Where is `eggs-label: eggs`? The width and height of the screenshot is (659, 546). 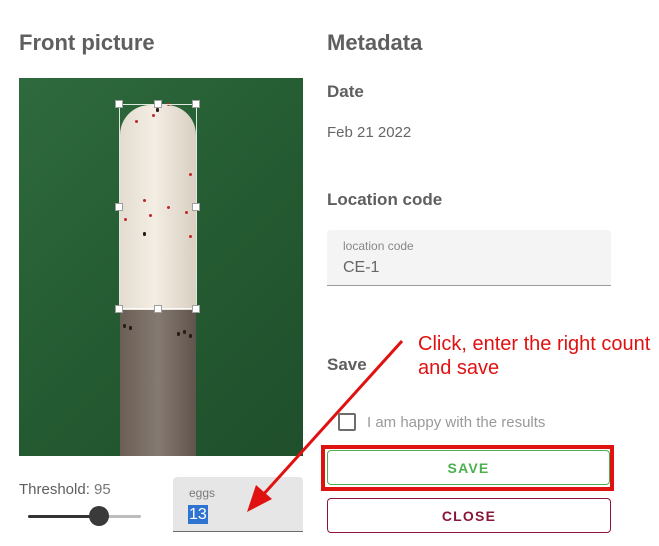 eggs-label: eggs is located at coordinates (202, 493).